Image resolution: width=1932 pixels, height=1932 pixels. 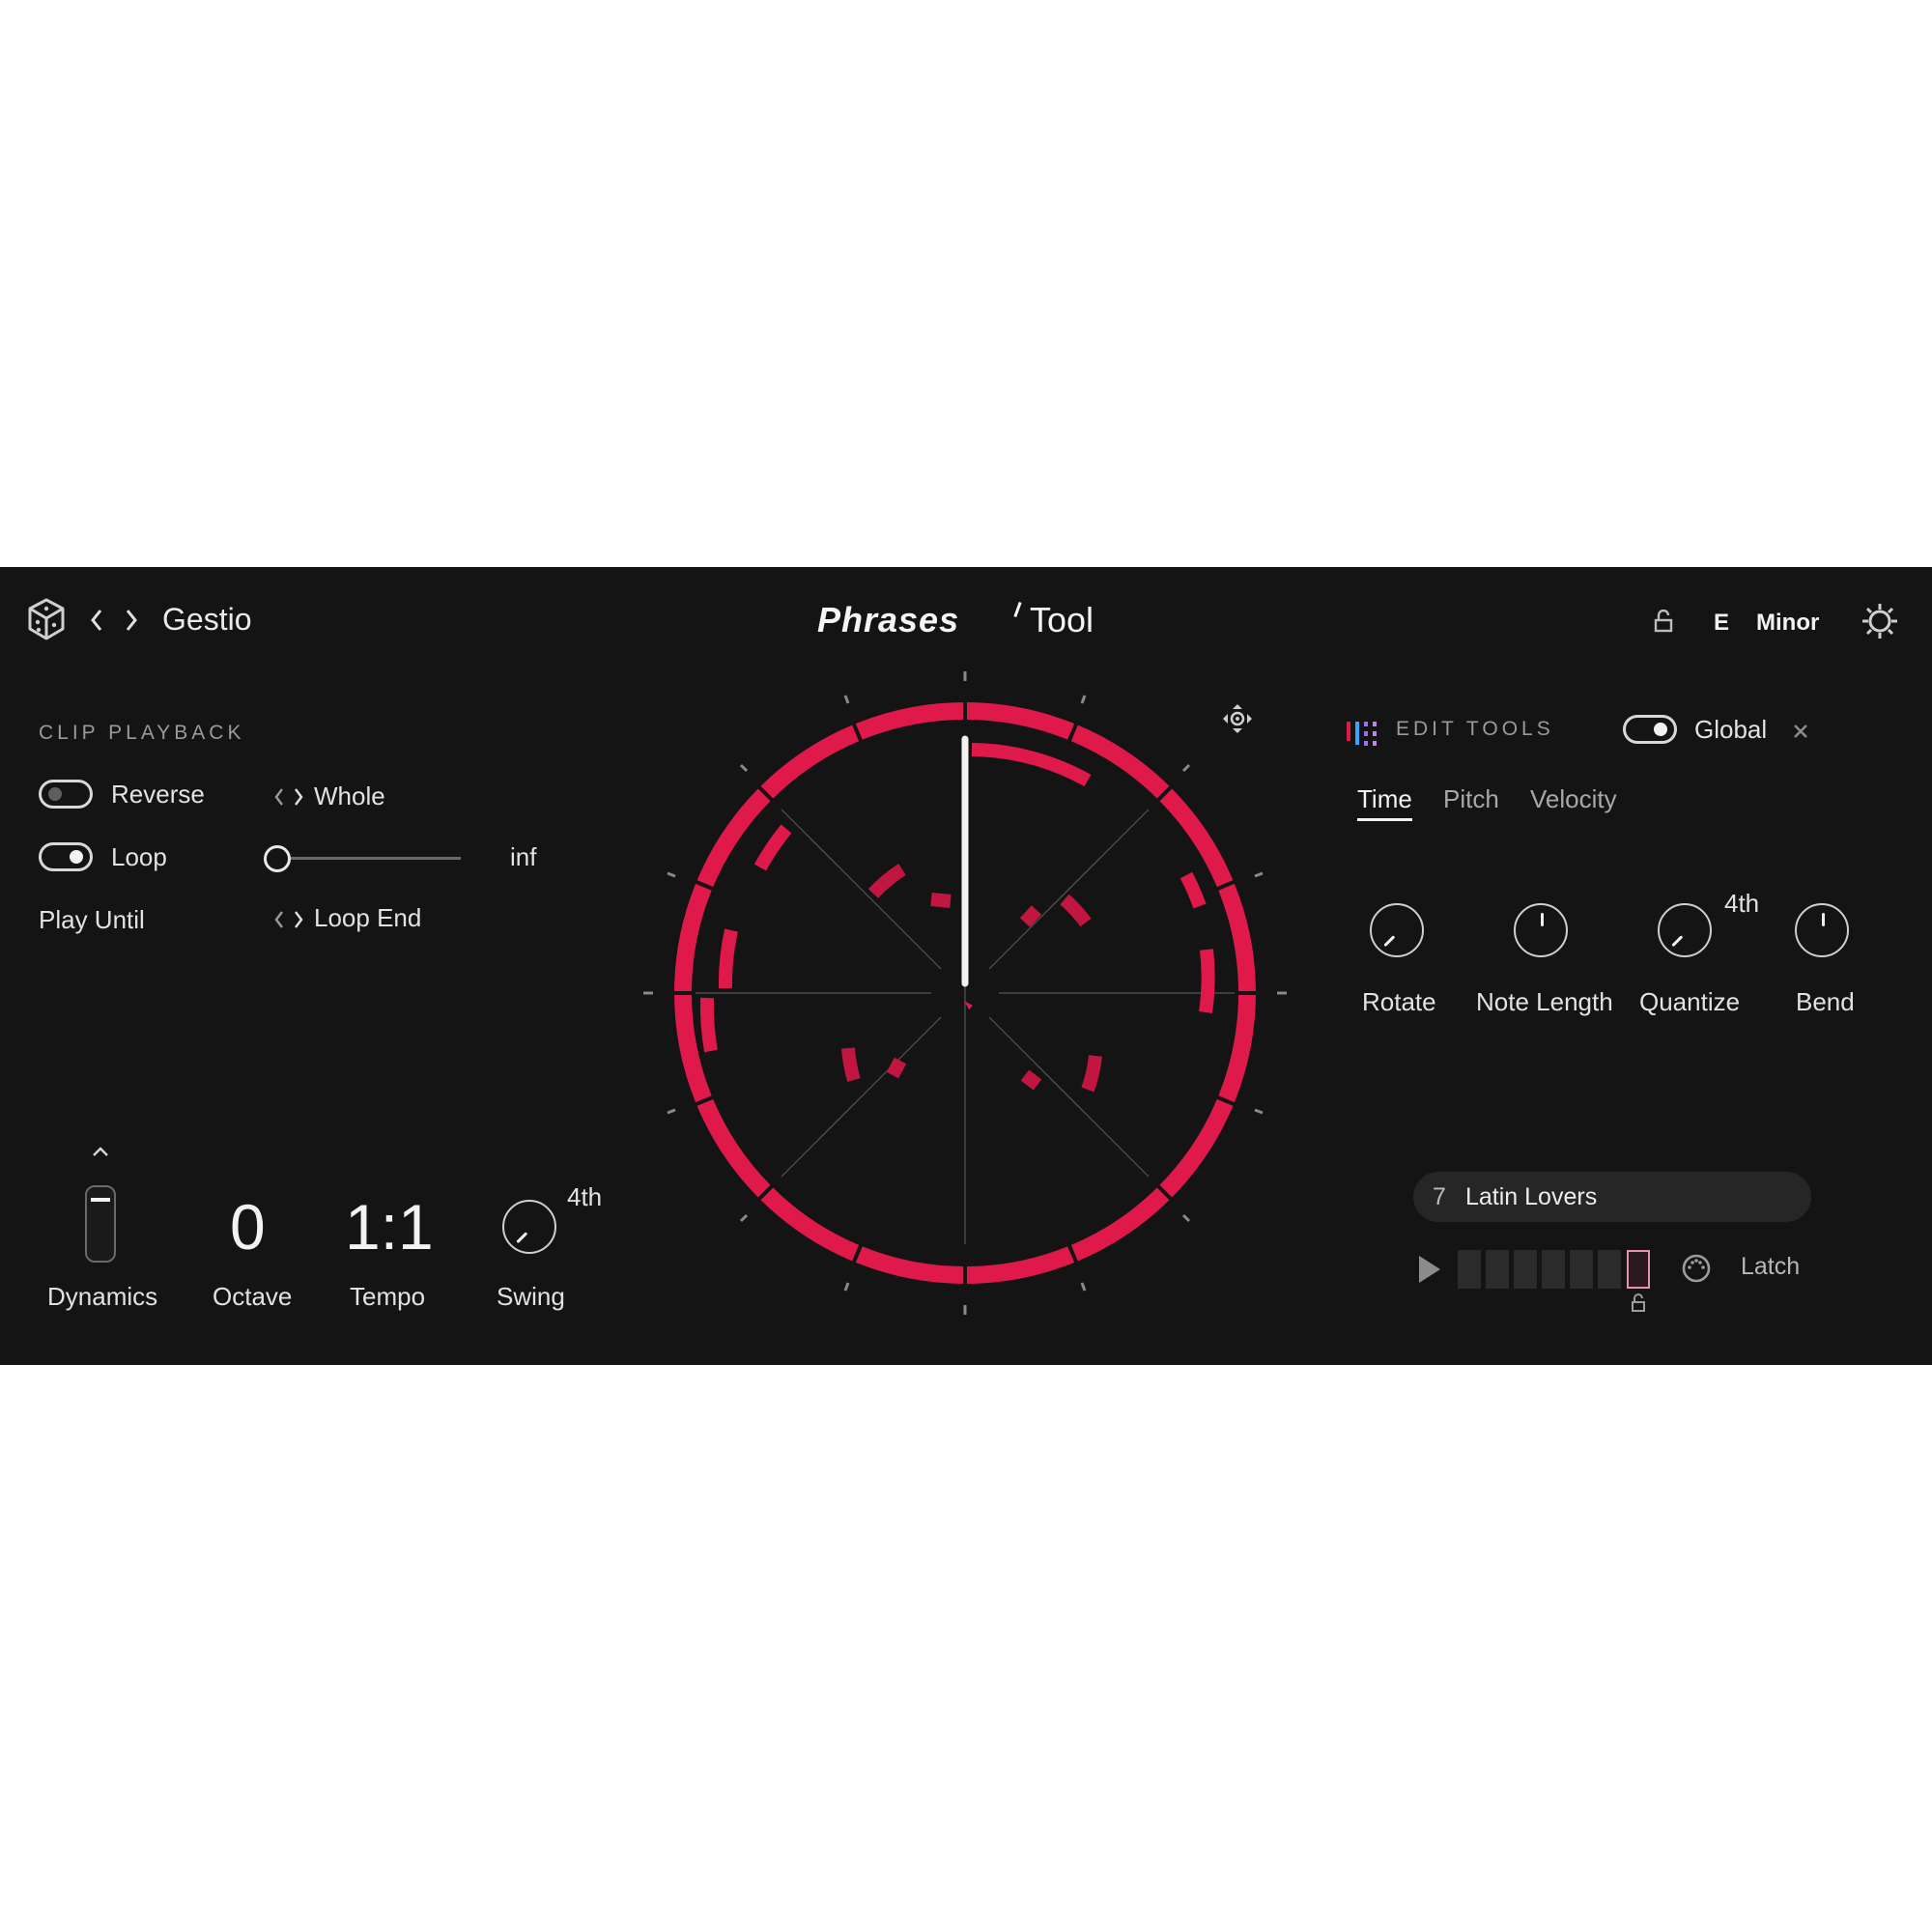 I want to click on phrase-name: Latin Lovers, so click(x=1531, y=1196).